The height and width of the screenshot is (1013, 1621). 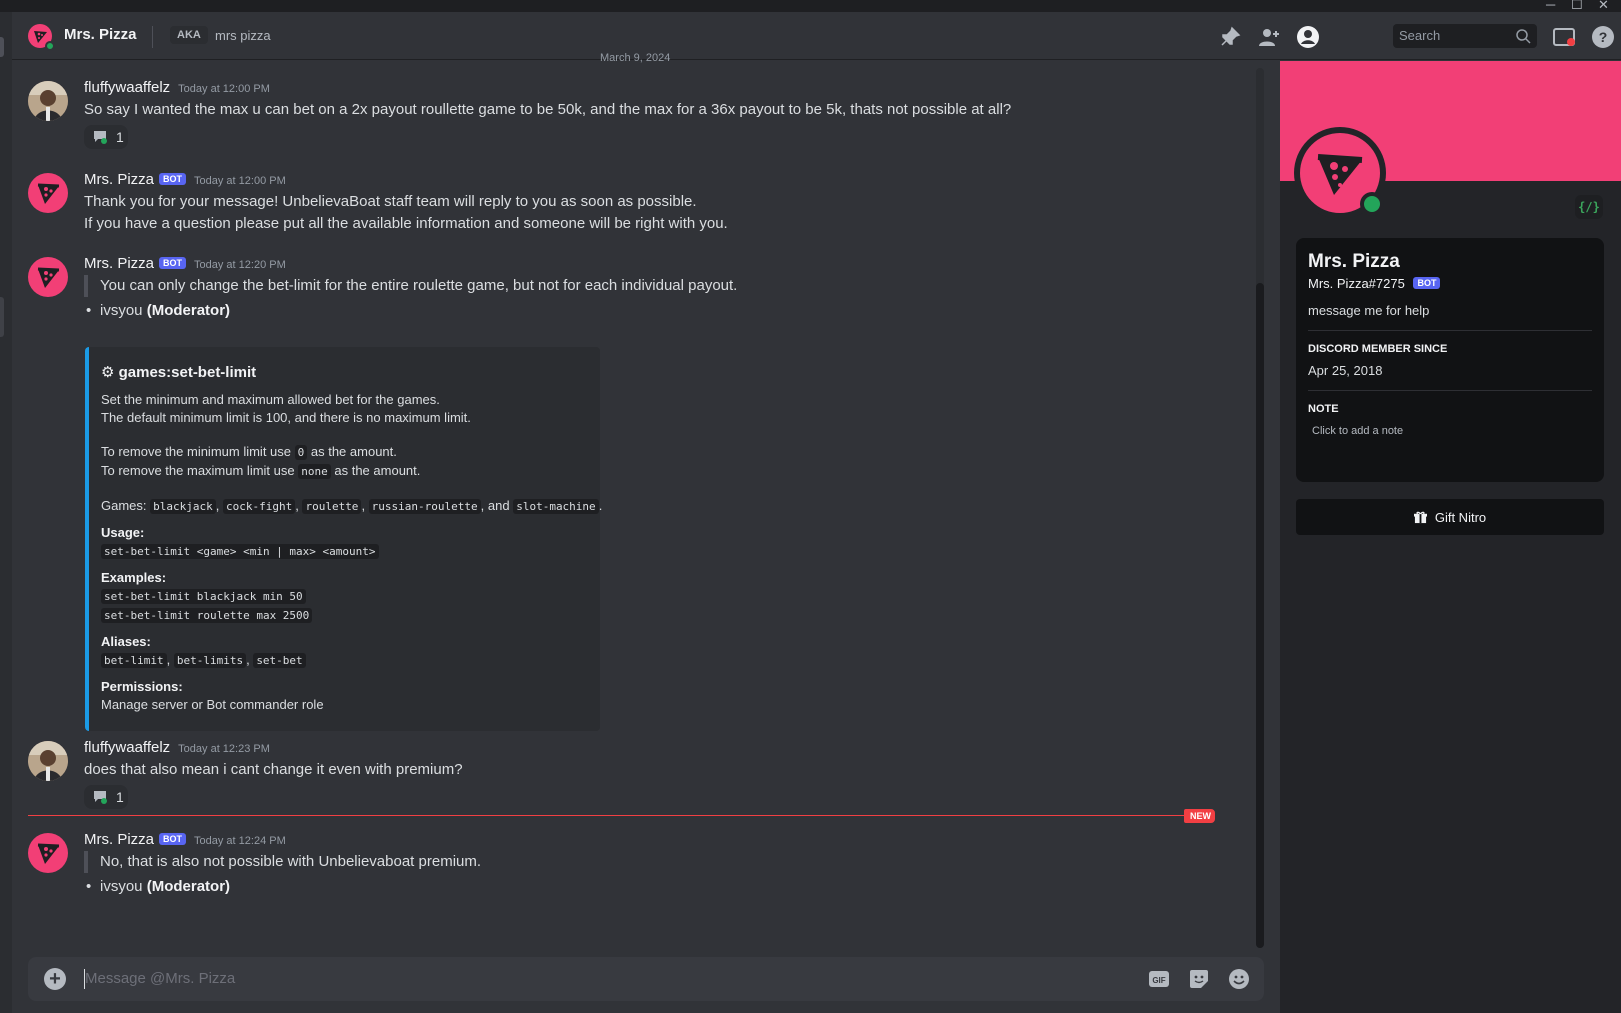 I want to click on message-input: Message @Mrs. Pizza, so click(x=160, y=978).